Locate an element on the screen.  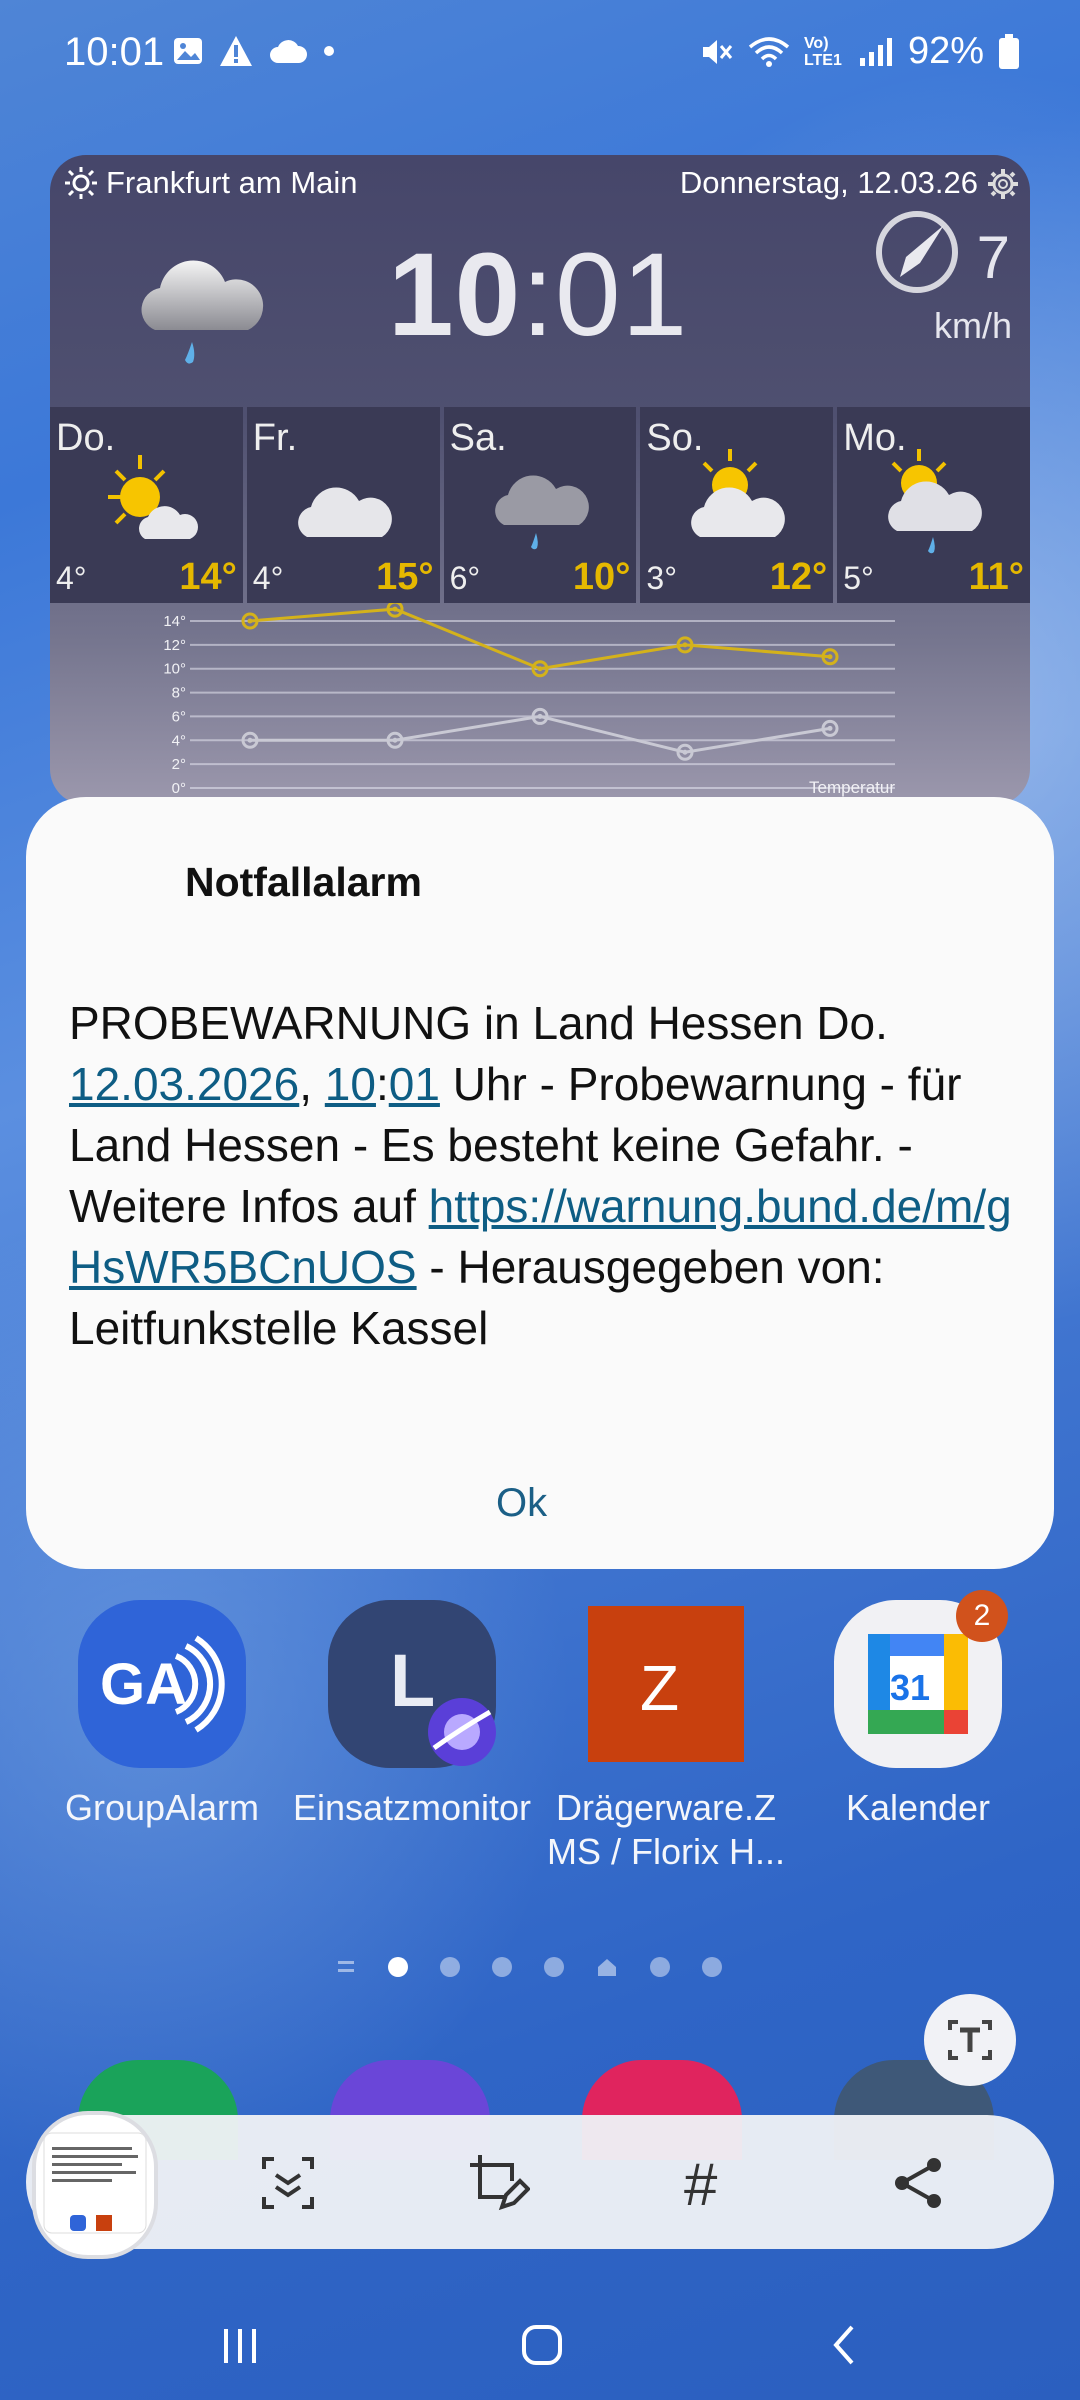
y-tick-label: 2° is located at coordinates (179, 764).